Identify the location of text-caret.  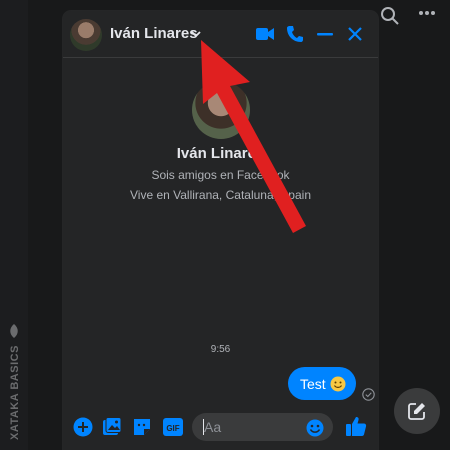
(203, 427).